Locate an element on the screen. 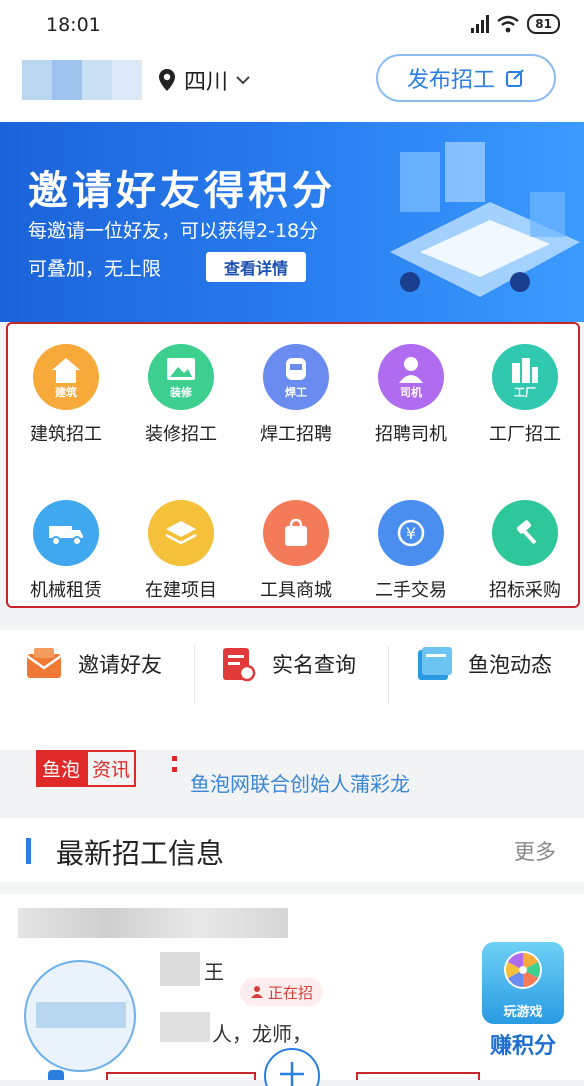 The image size is (584, 1086). house-icon: 建筑 is located at coordinates (66, 377).